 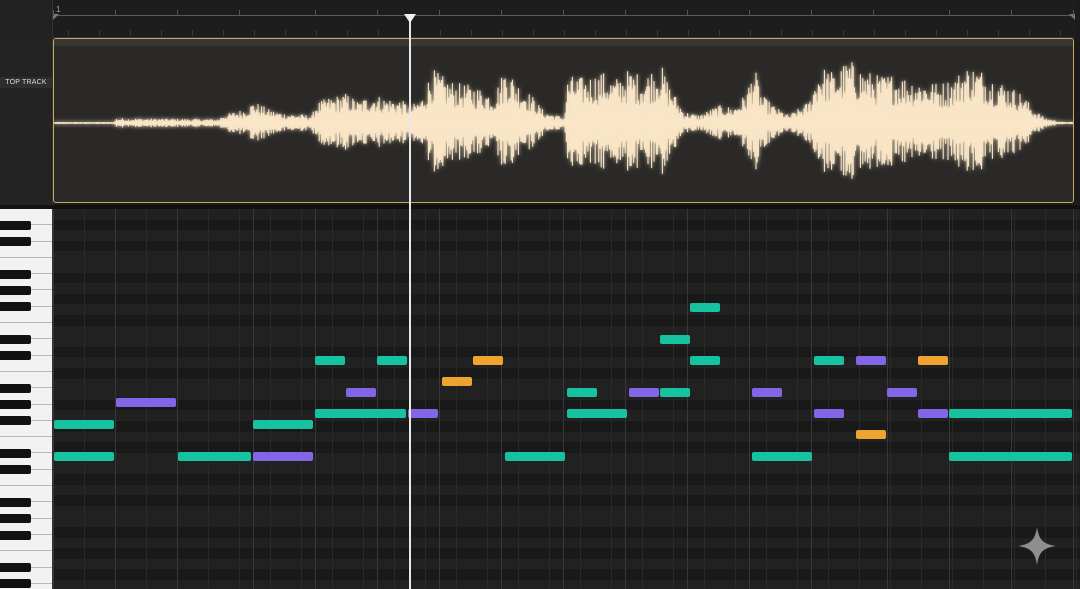 I want to click on piano-keyboard, so click(x=26, y=399).